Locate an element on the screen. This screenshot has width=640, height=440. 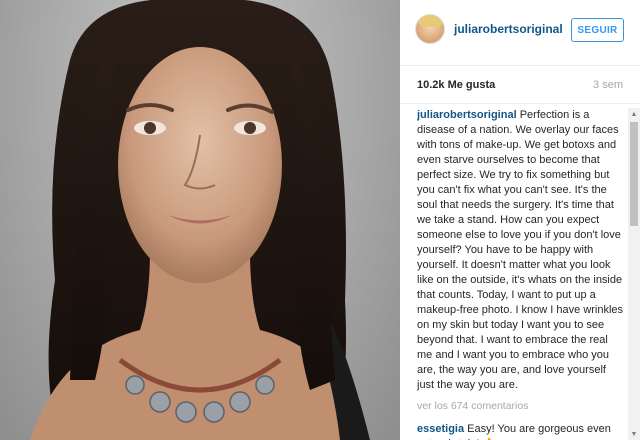
likes-count: 10.2k Me gusta is located at coordinates (456, 85).